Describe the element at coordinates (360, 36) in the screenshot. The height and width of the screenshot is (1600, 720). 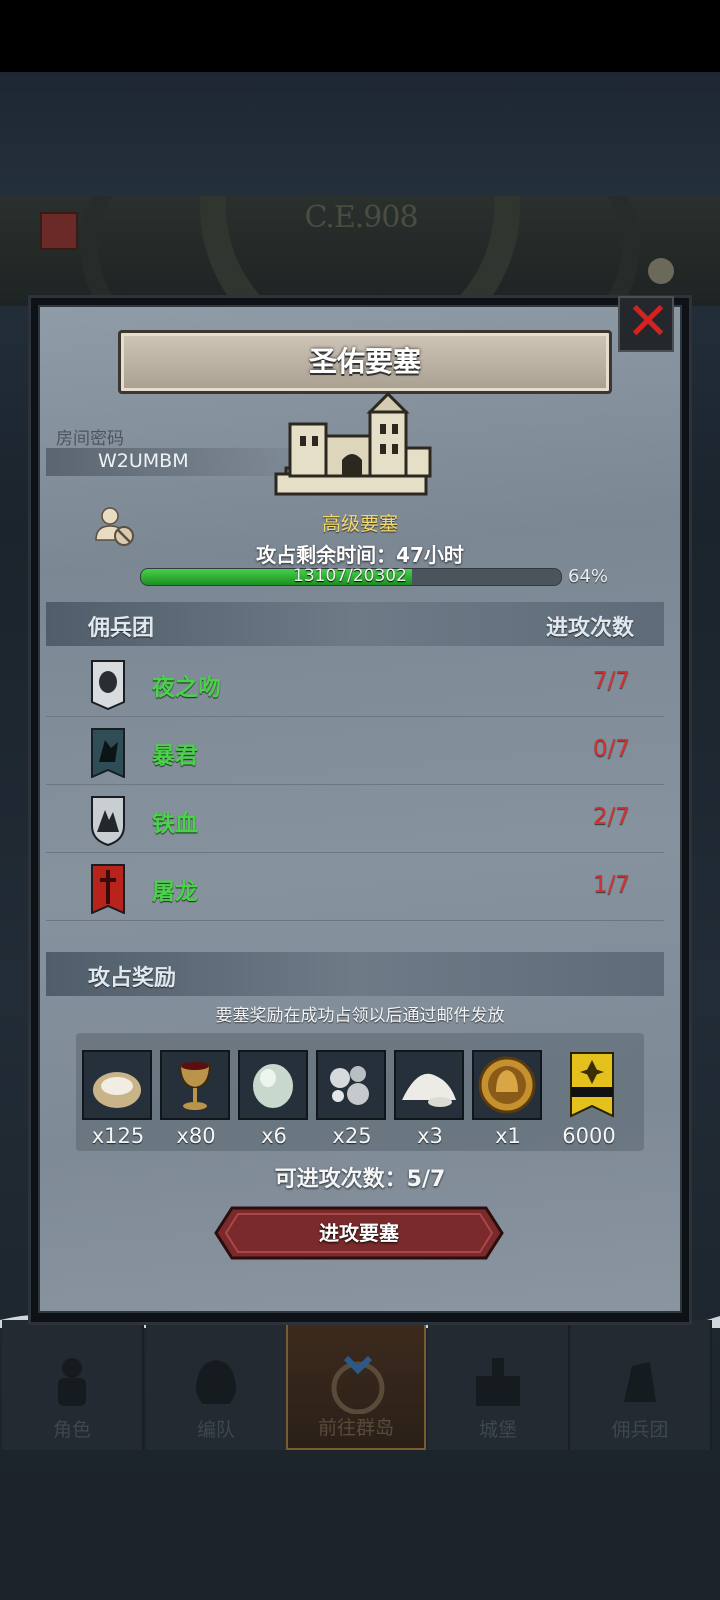
I see `status-bar` at that location.